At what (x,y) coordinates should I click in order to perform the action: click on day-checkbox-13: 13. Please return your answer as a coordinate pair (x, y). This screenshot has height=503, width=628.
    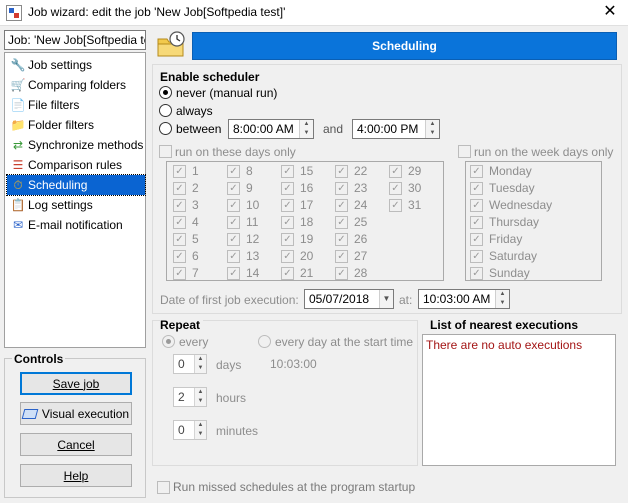
    Looking at the image, I should click on (243, 256).